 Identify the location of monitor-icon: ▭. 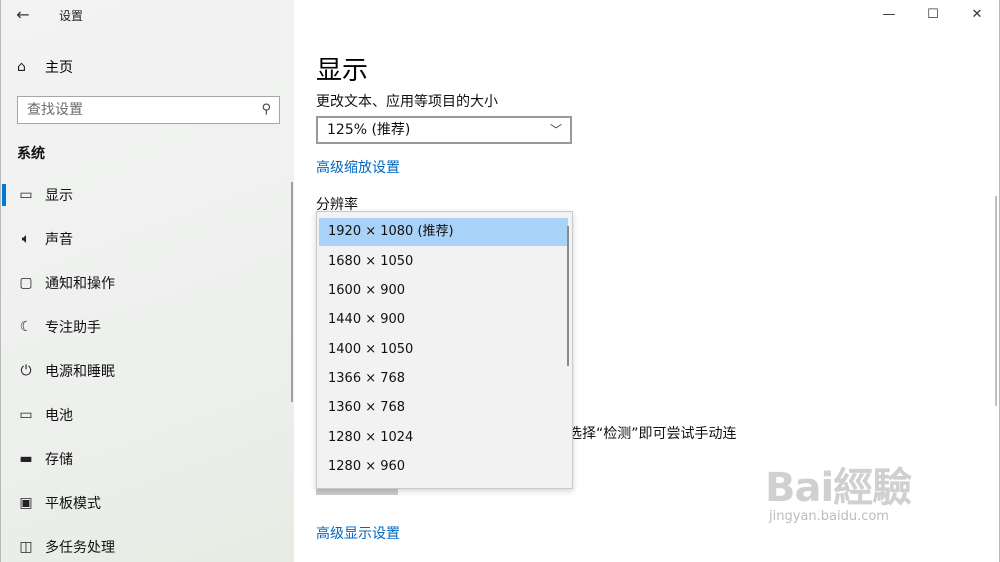
(26, 195).